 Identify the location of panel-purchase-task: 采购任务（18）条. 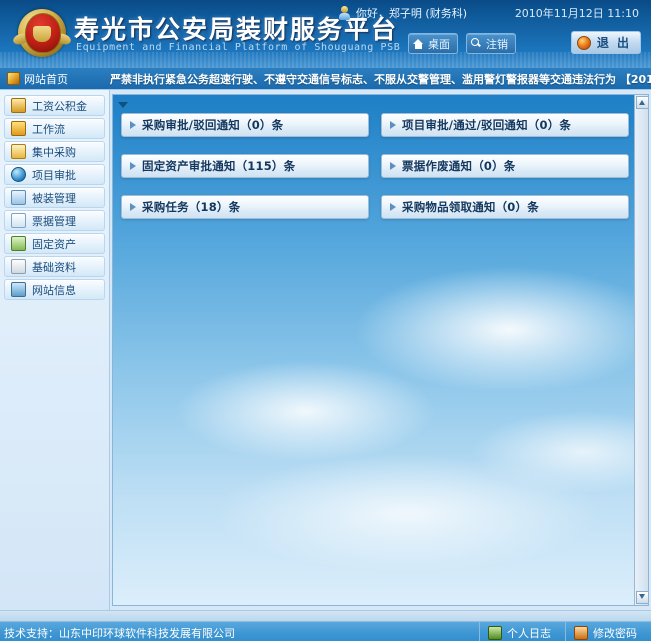
(245, 207).